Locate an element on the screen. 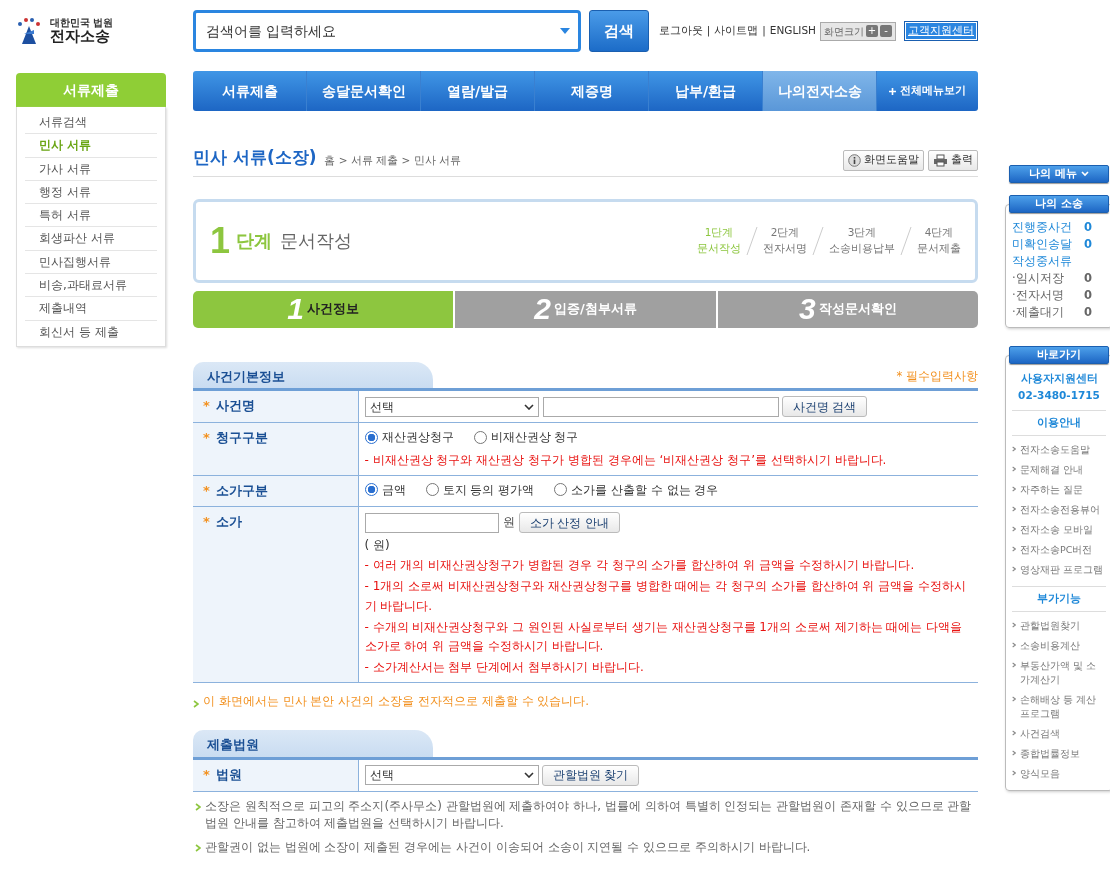 Image resolution: width=1110 pixels, height=870 pixels. sidebar-item: 회생파산 서류 is located at coordinates (91, 239).